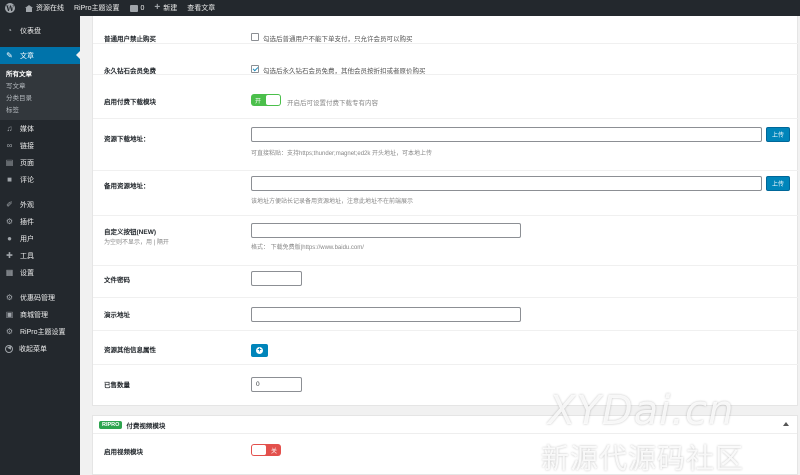 This screenshot has width=800, height=475. I want to click on submenu-new-post: 写文章, so click(40, 85).